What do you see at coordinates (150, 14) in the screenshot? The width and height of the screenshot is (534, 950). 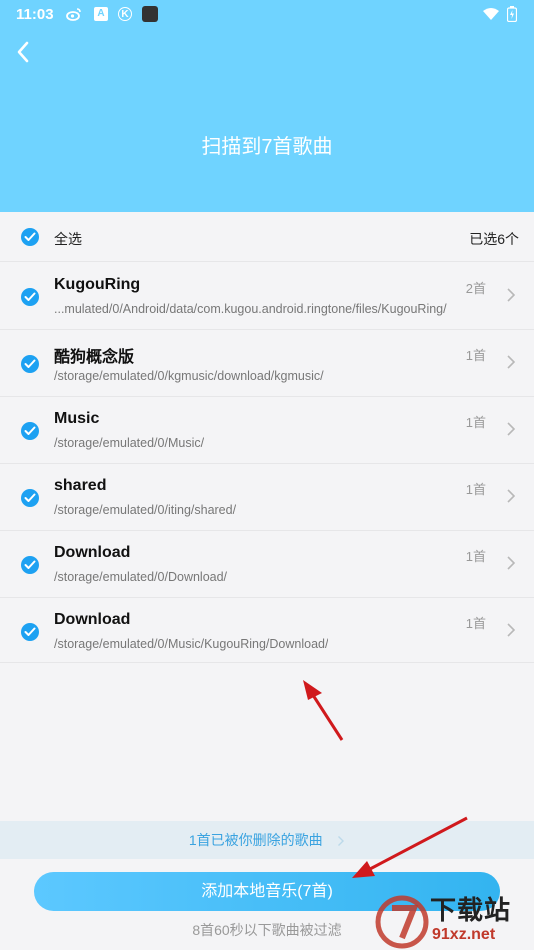 I see `app-square-icon` at bounding box center [150, 14].